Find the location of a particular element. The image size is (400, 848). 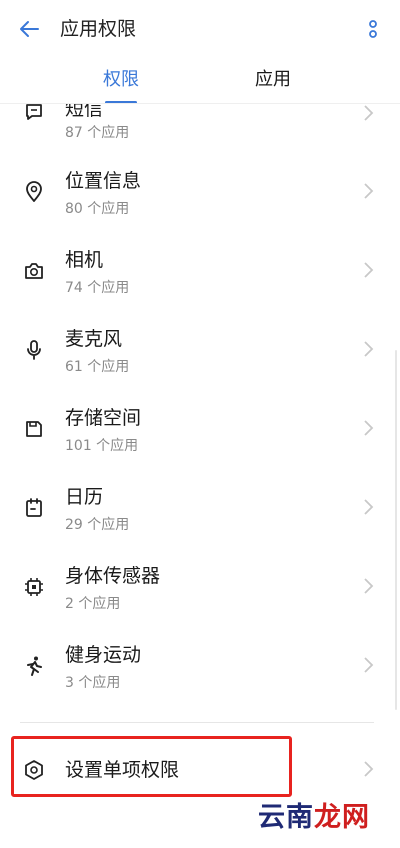

back-arrow-icon is located at coordinates (29, 29).